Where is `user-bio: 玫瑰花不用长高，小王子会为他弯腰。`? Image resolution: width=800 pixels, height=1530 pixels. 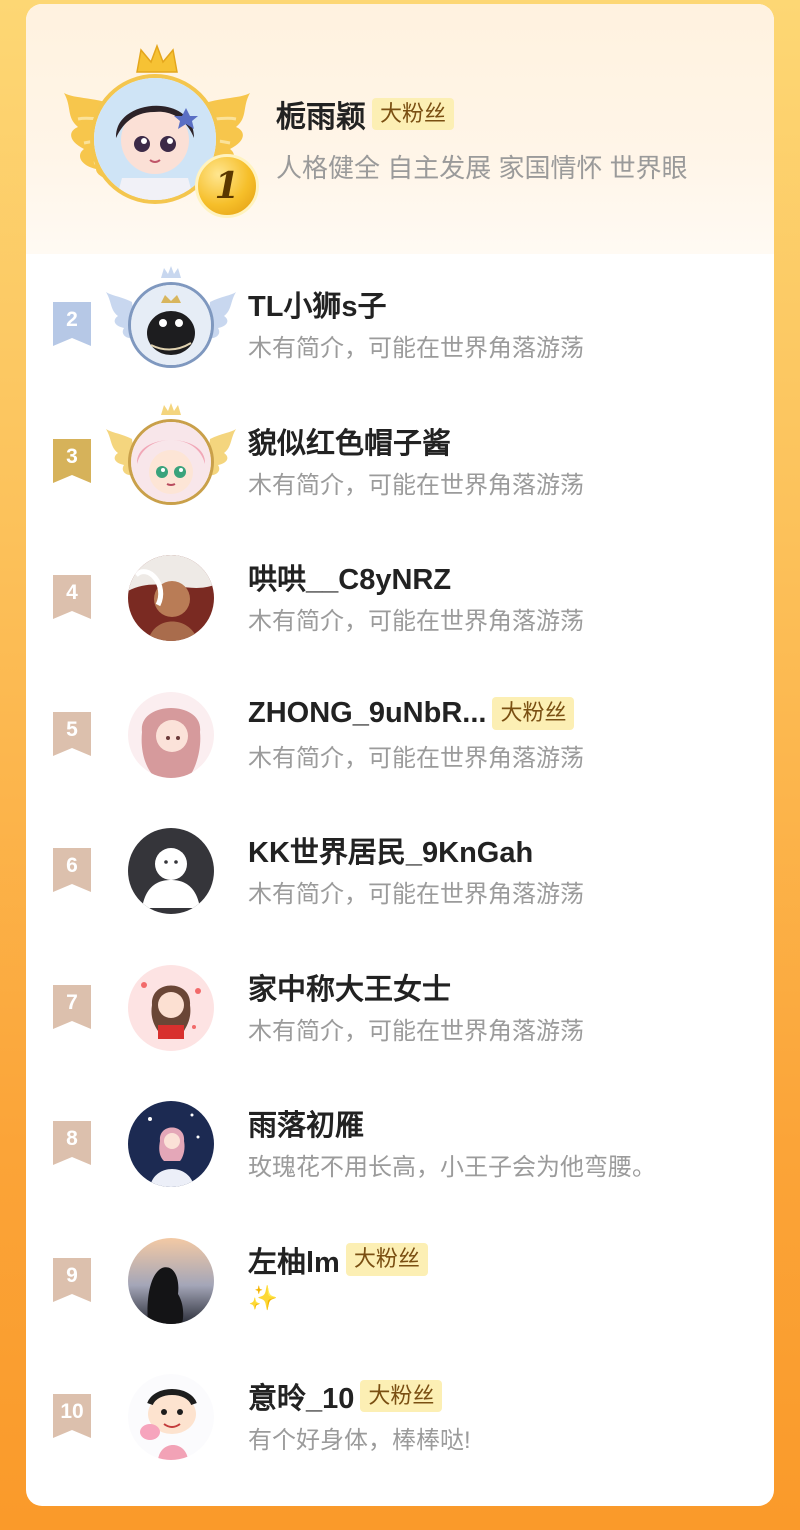 user-bio: 玫瑰花不用长高，小王子会为他弯腰。 is located at coordinates (452, 1167).